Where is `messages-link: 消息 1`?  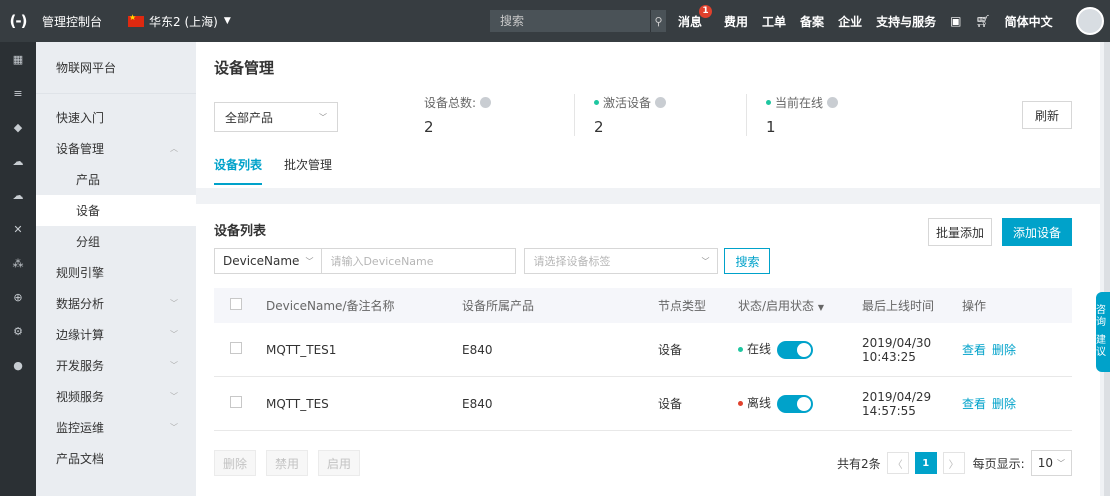
messages-link: 消息 1 is located at coordinates (695, 17).